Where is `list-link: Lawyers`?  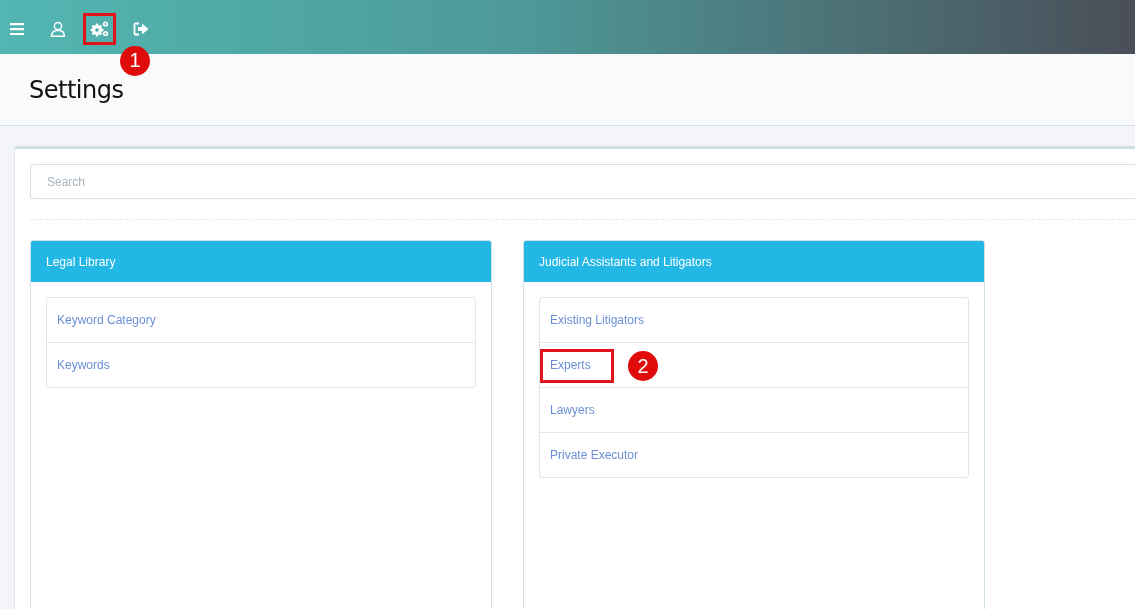 list-link: Lawyers is located at coordinates (572, 410).